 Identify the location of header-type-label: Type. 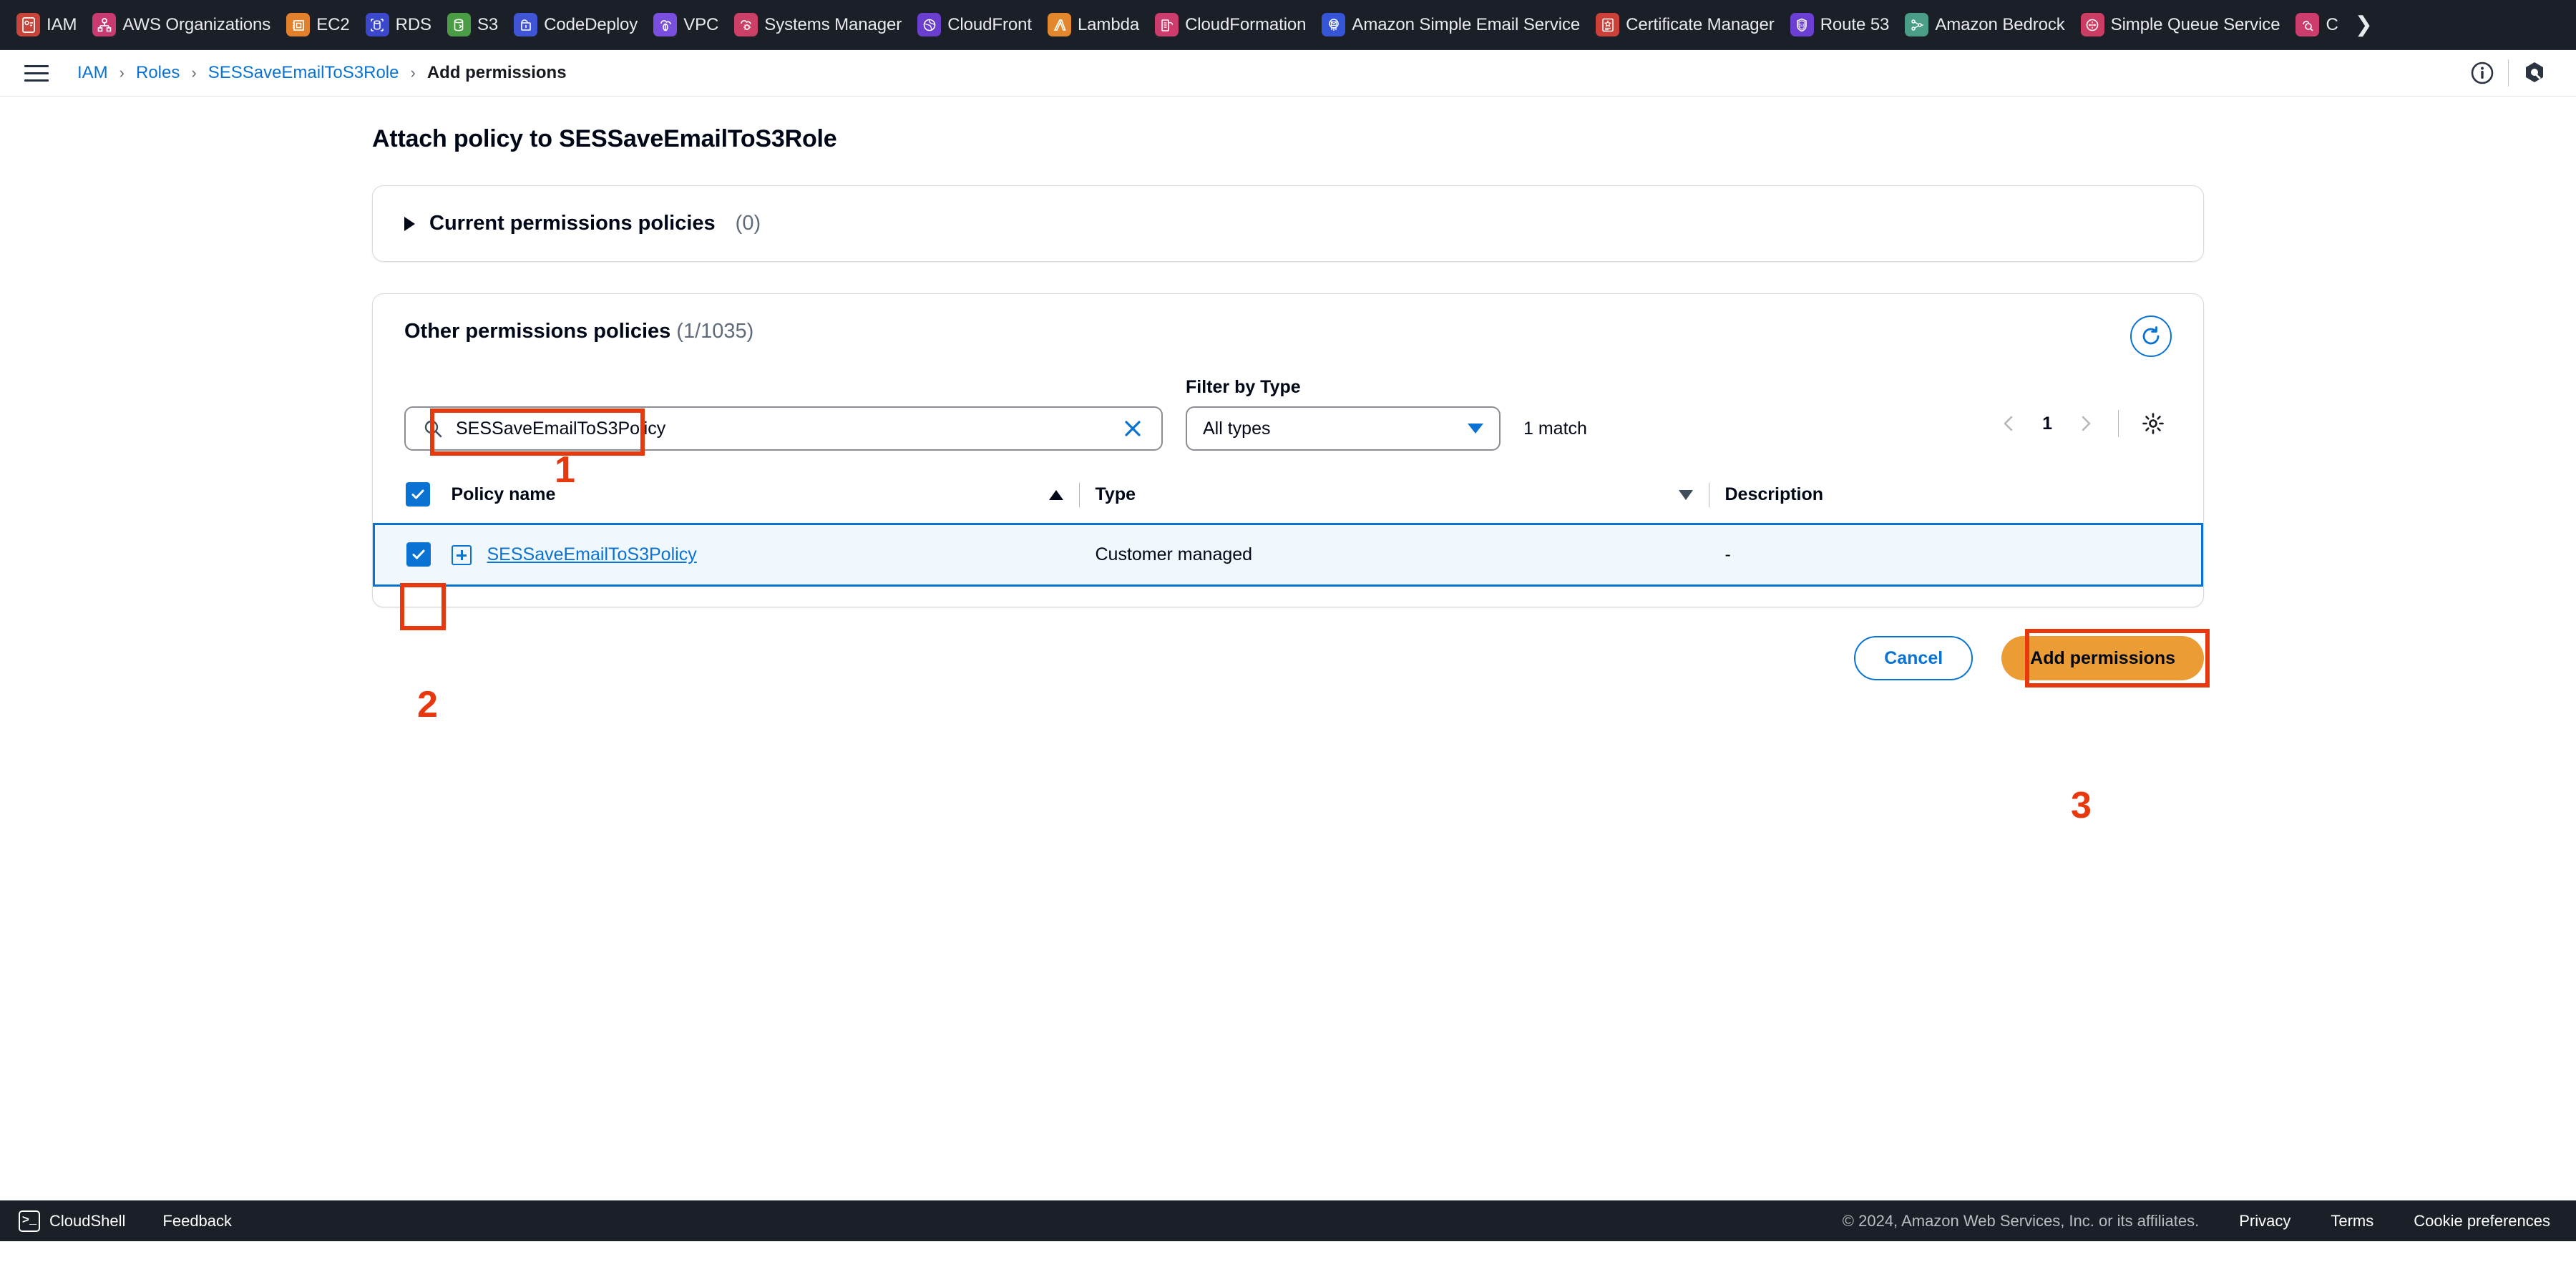
(1115, 494).